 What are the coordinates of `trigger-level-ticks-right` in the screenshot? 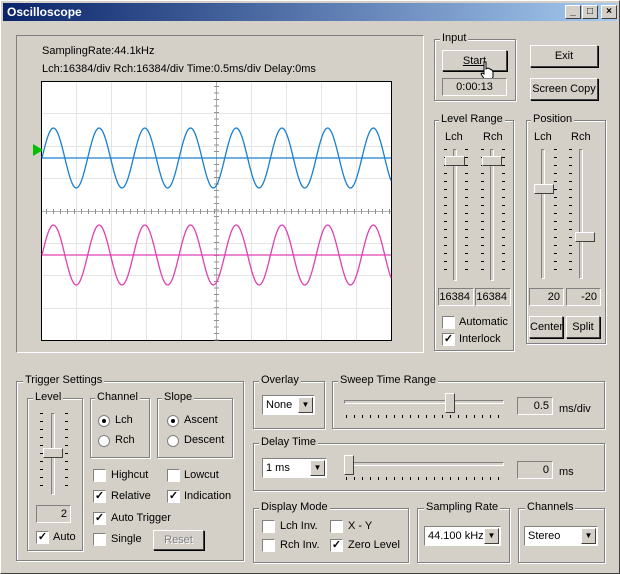 It's located at (66, 453).